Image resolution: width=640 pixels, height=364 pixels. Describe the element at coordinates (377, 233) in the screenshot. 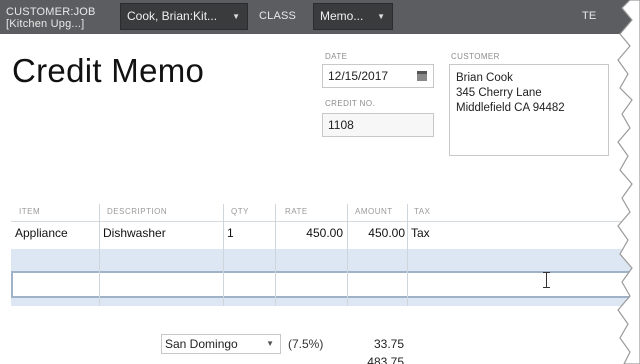

I see `cell-amount: 450.00` at that location.